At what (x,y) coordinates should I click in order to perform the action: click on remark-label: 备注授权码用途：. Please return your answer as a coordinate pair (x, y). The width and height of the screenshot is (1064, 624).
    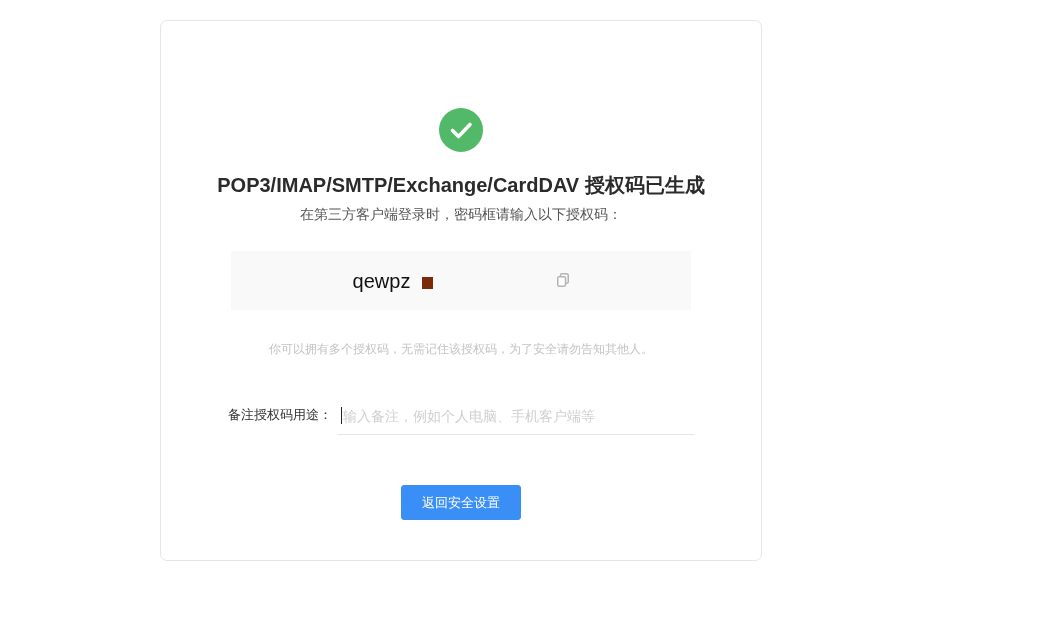
    Looking at the image, I should click on (280, 415).